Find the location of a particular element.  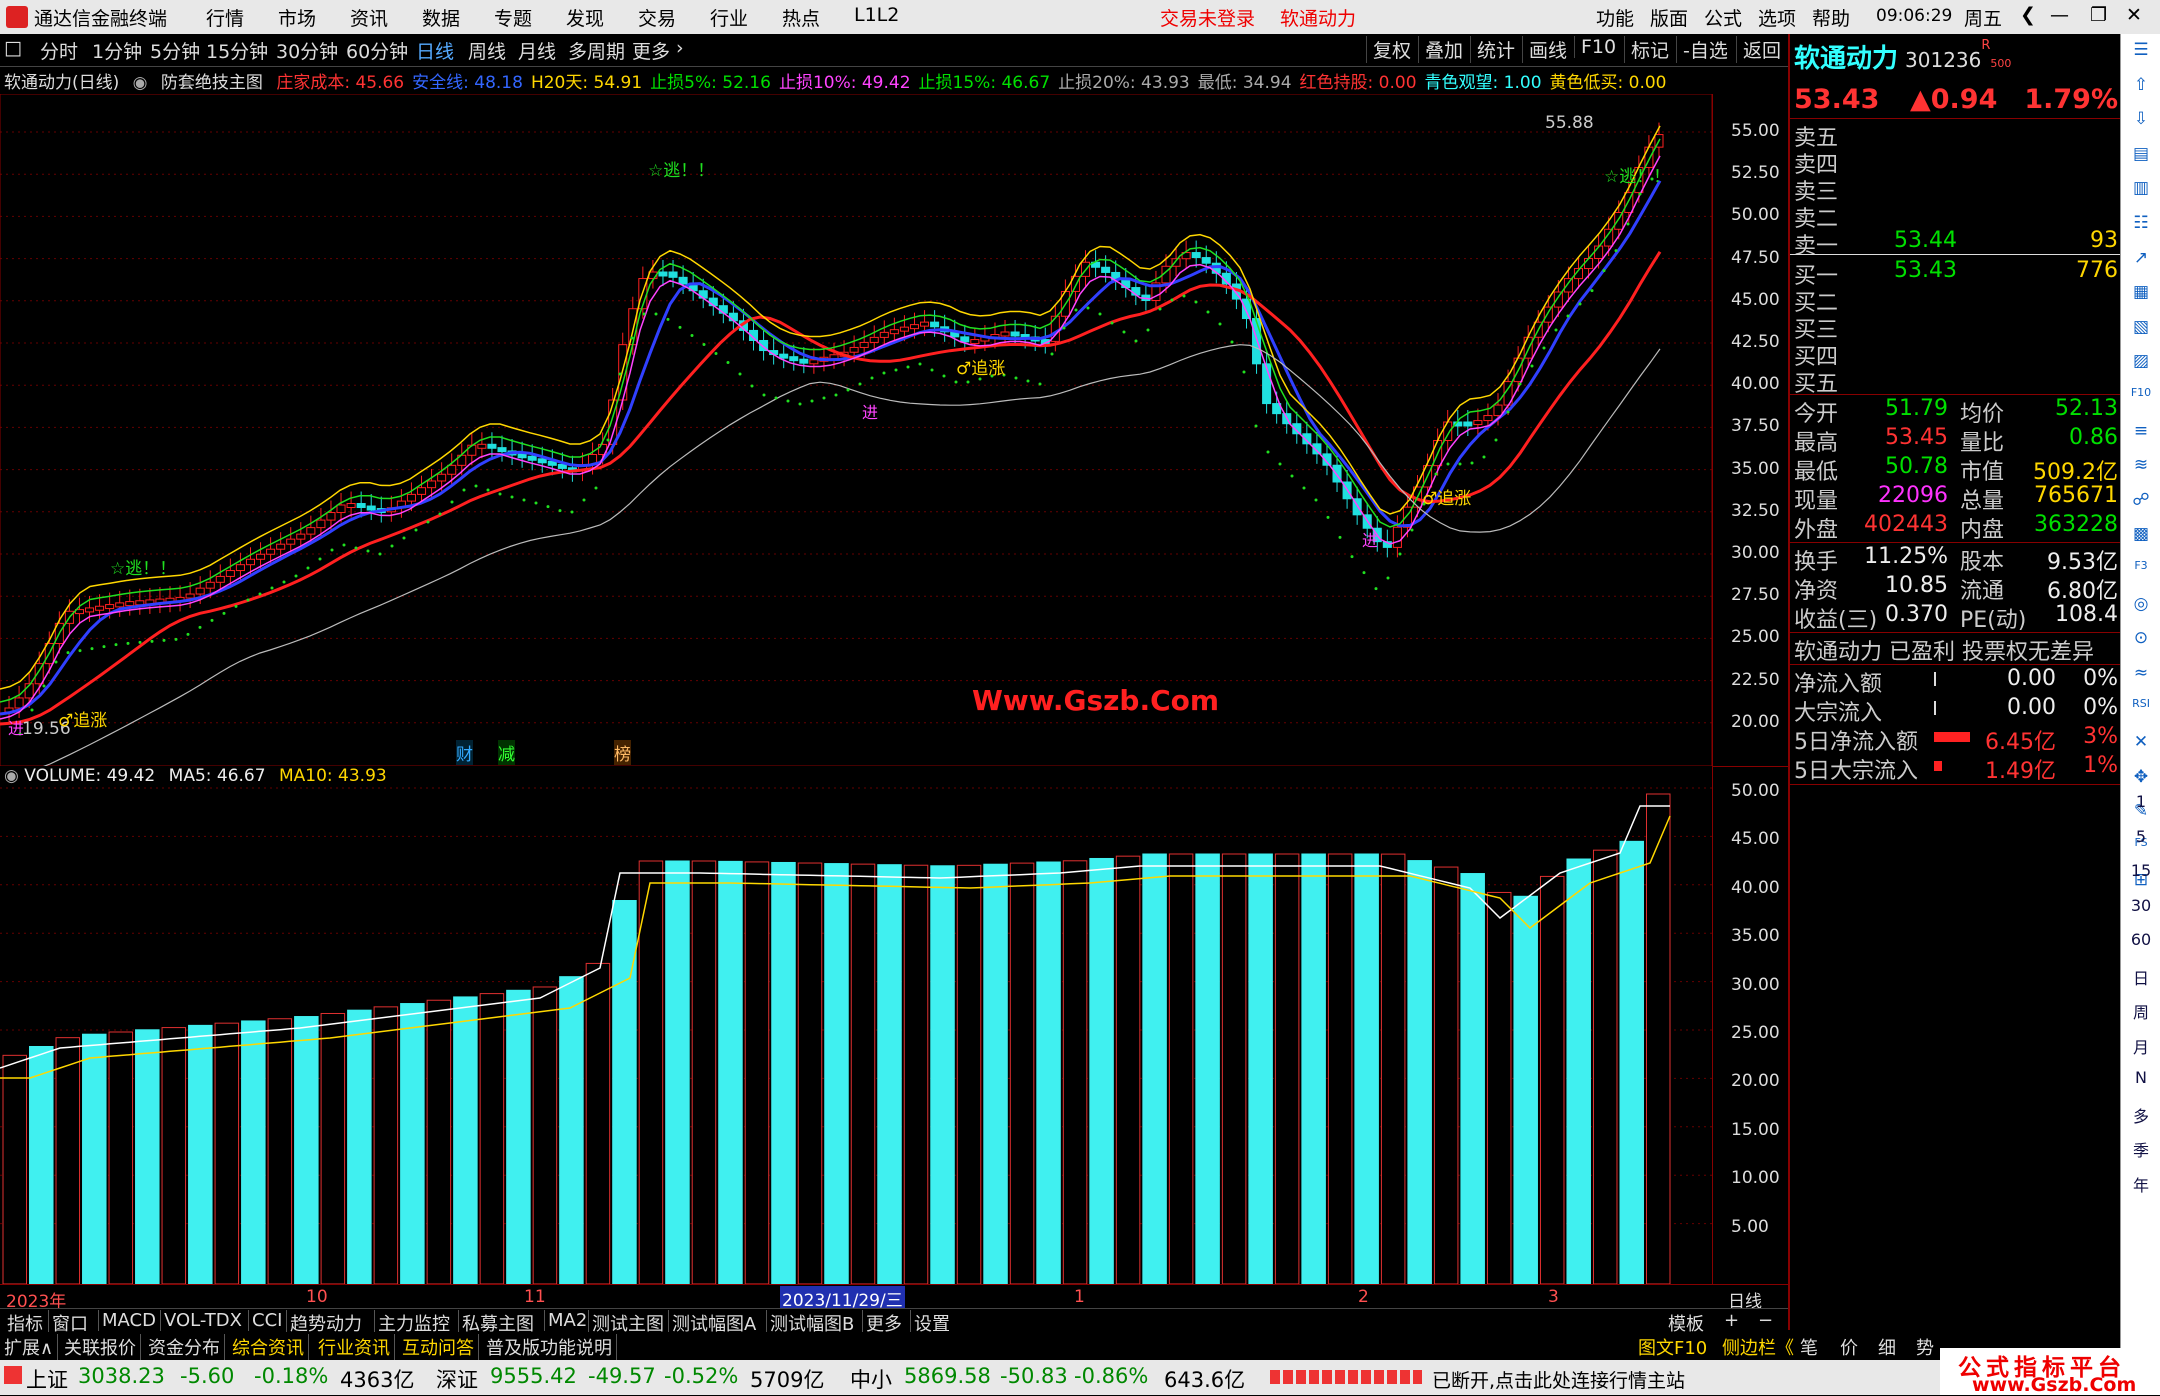

period-shortcut: 周 is located at coordinates (2141, 1011).